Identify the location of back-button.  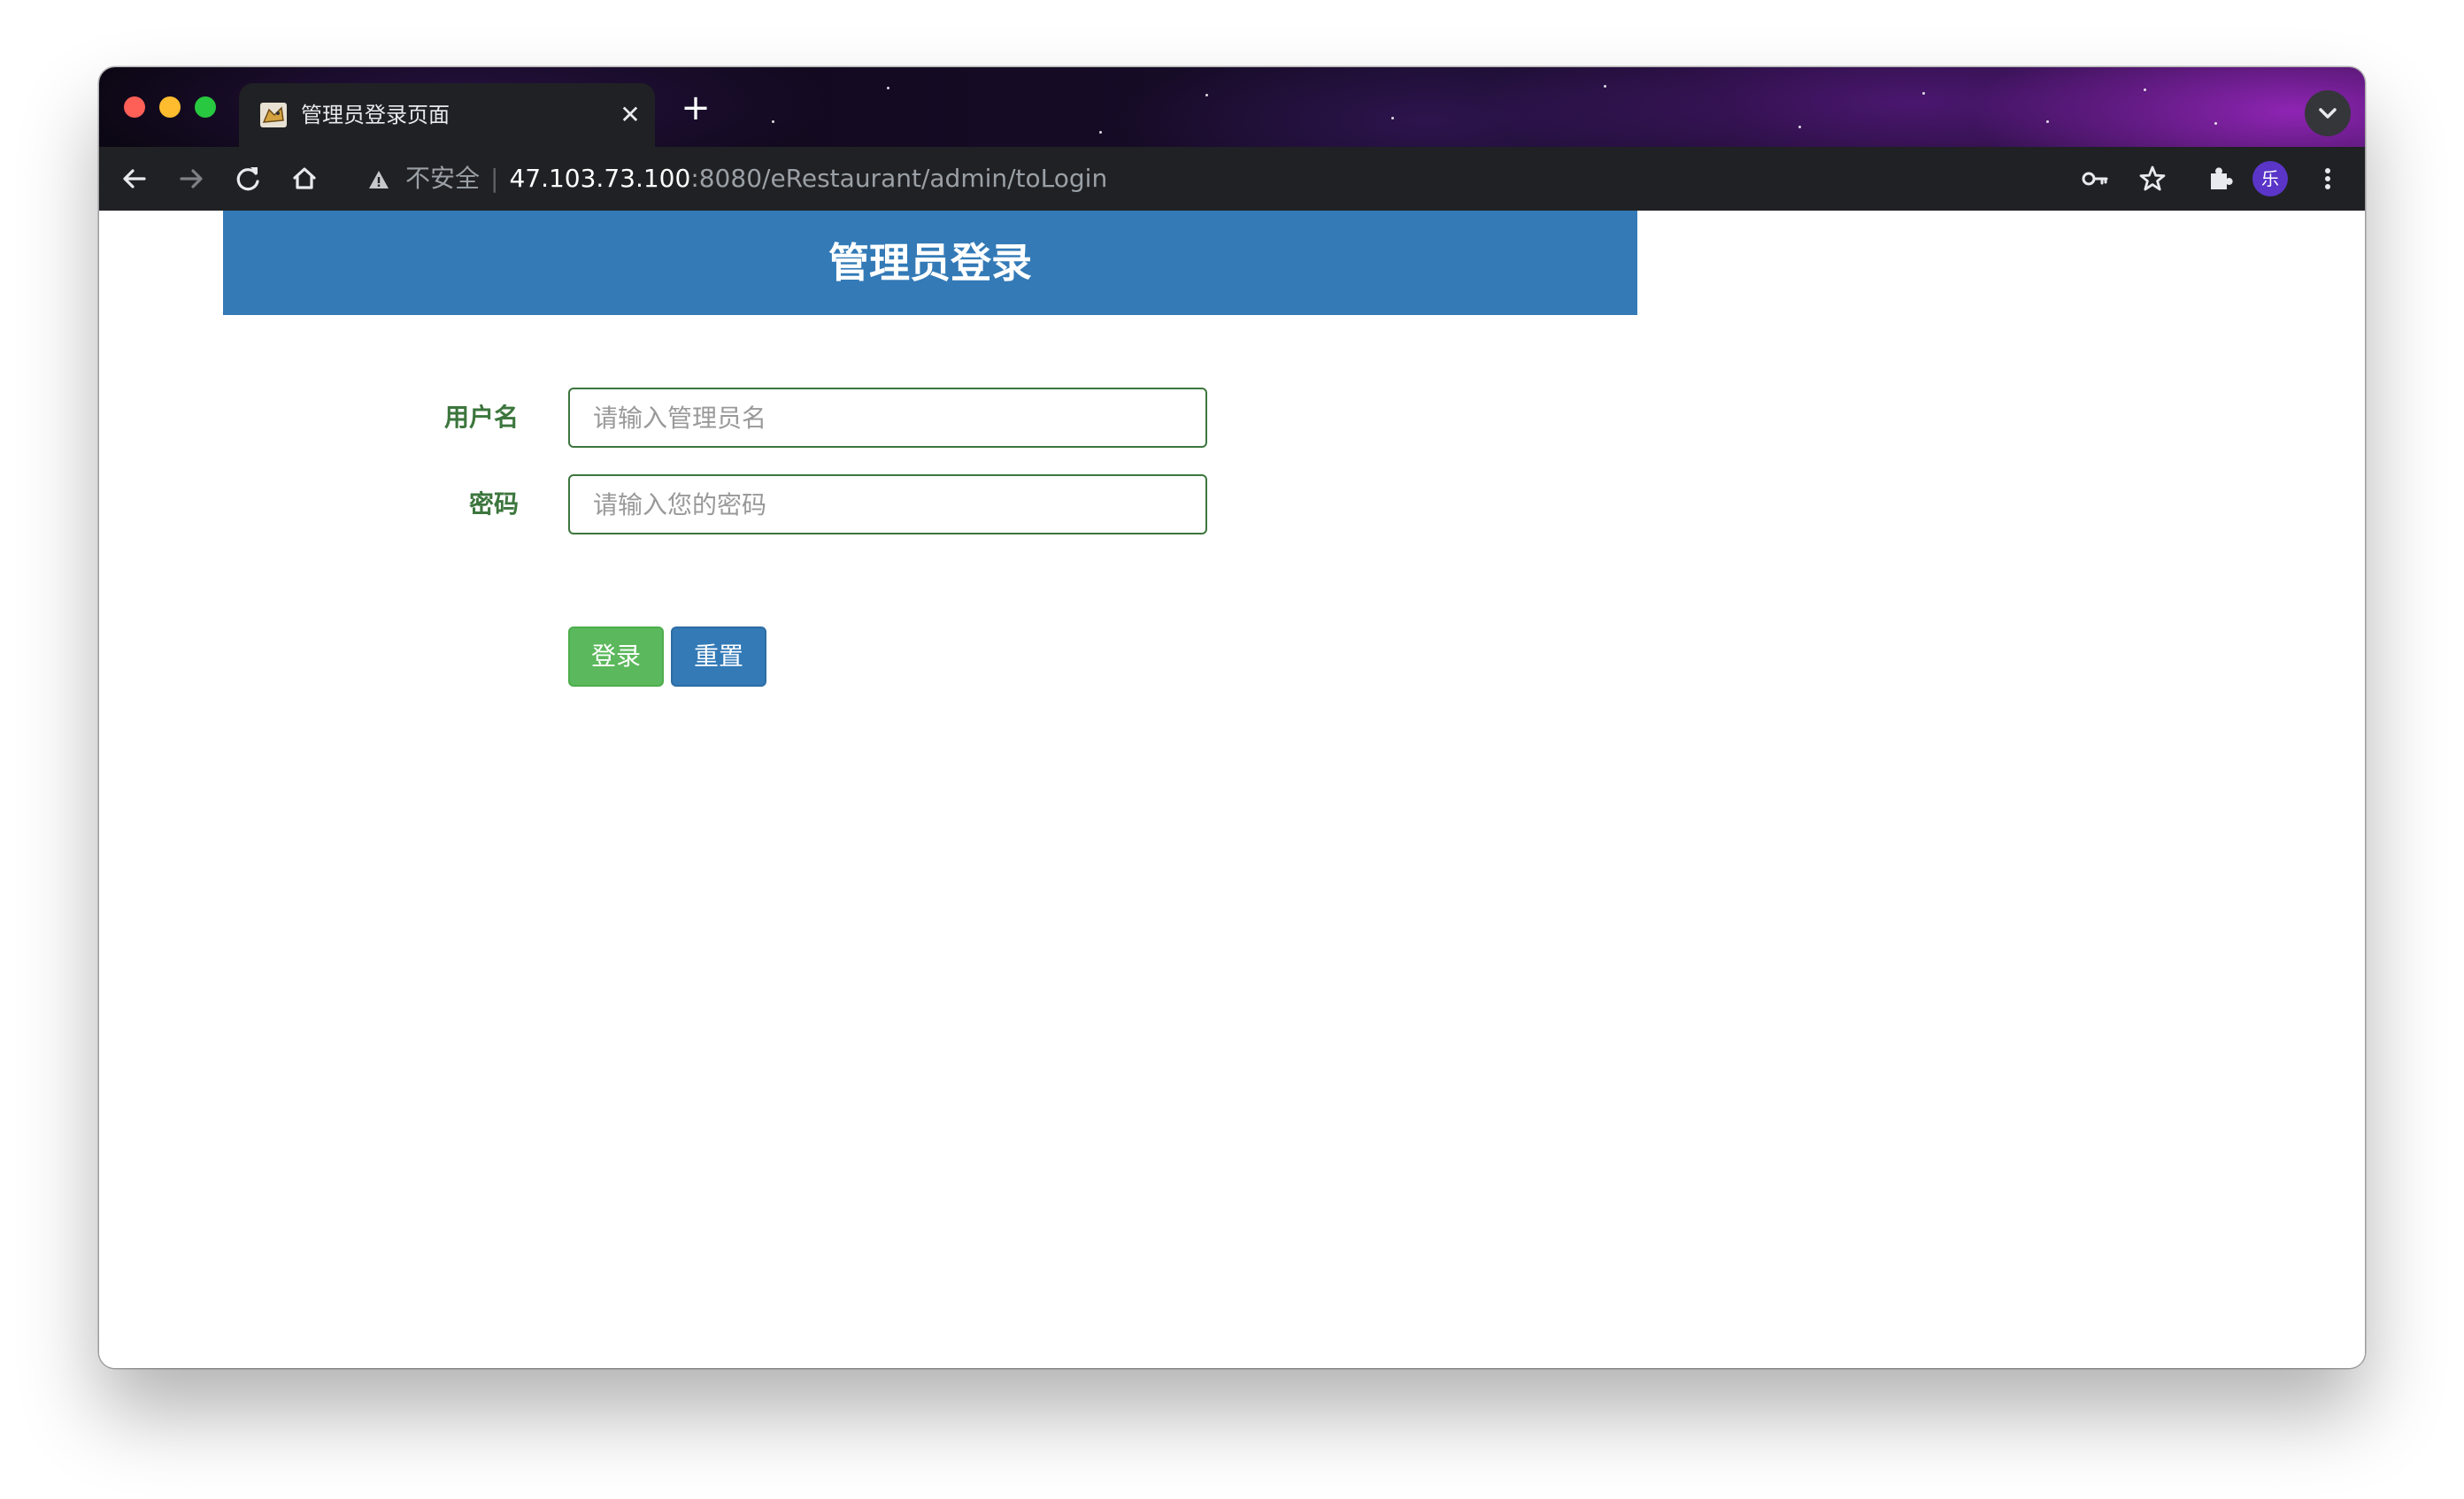
(134, 178).